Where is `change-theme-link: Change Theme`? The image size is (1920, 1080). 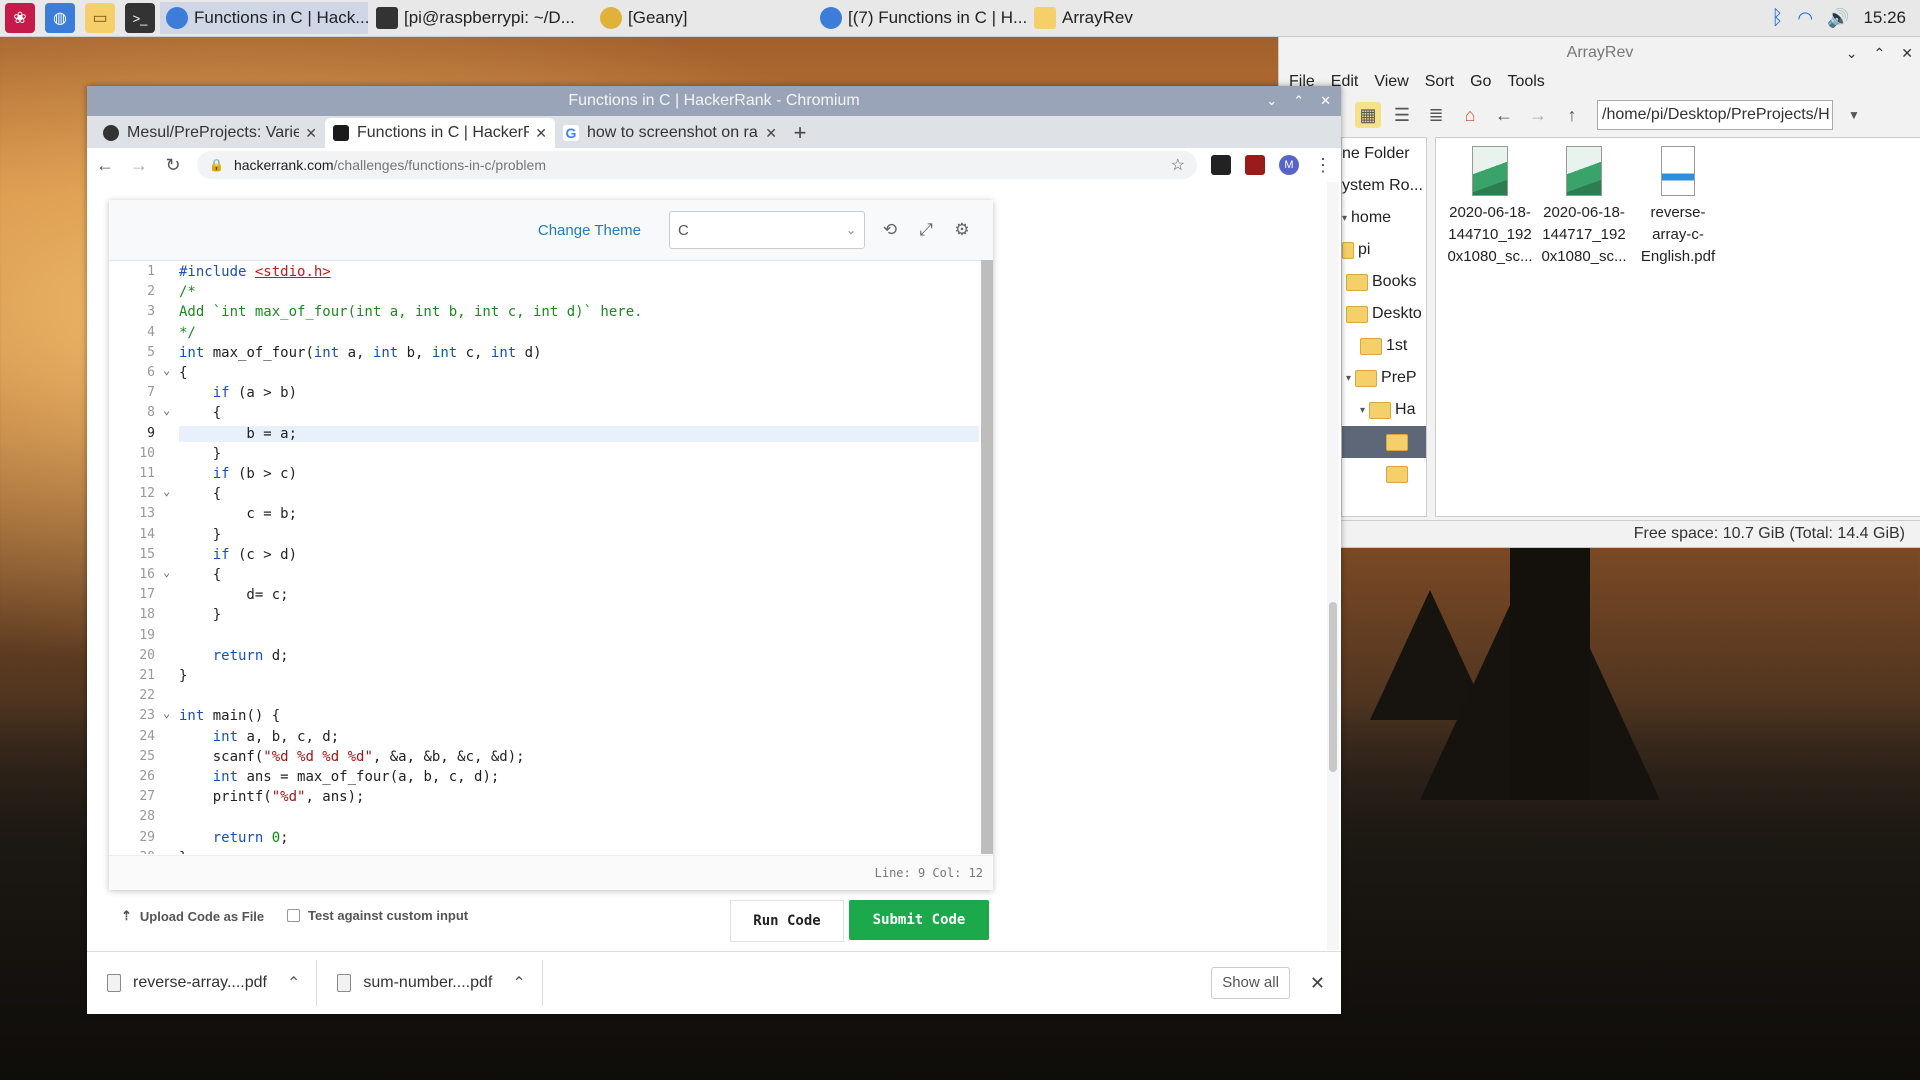
change-theme-link: Change Theme is located at coordinates (589, 230).